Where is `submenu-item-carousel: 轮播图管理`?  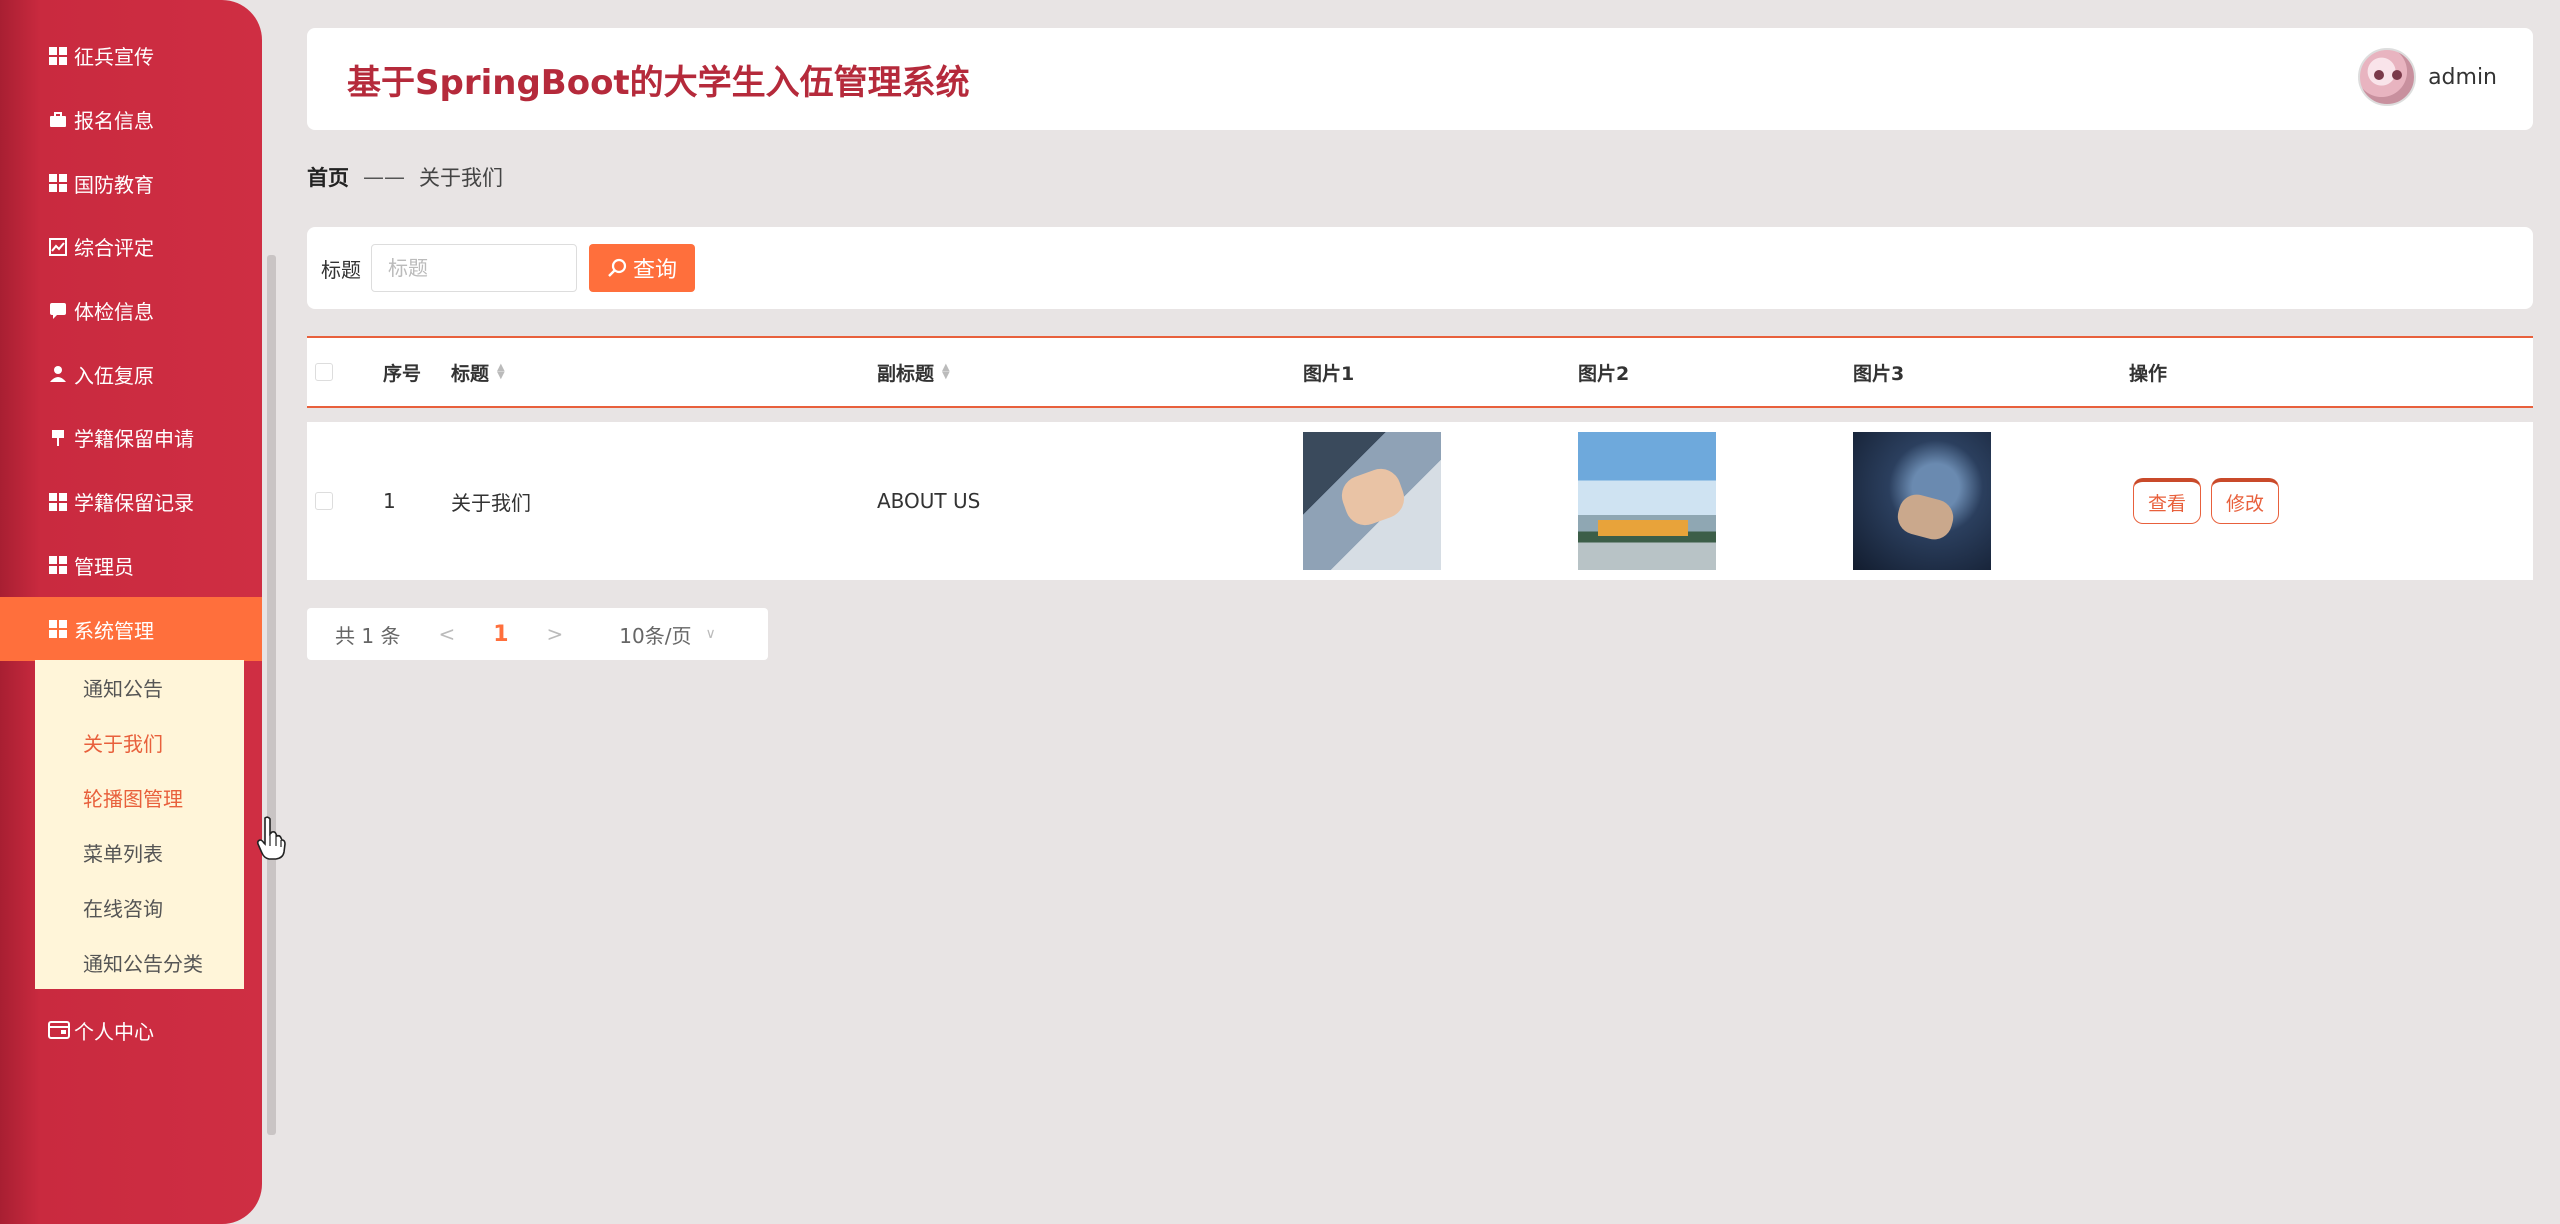
submenu-item-carousel: 轮播图管理 is located at coordinates (139, 797).